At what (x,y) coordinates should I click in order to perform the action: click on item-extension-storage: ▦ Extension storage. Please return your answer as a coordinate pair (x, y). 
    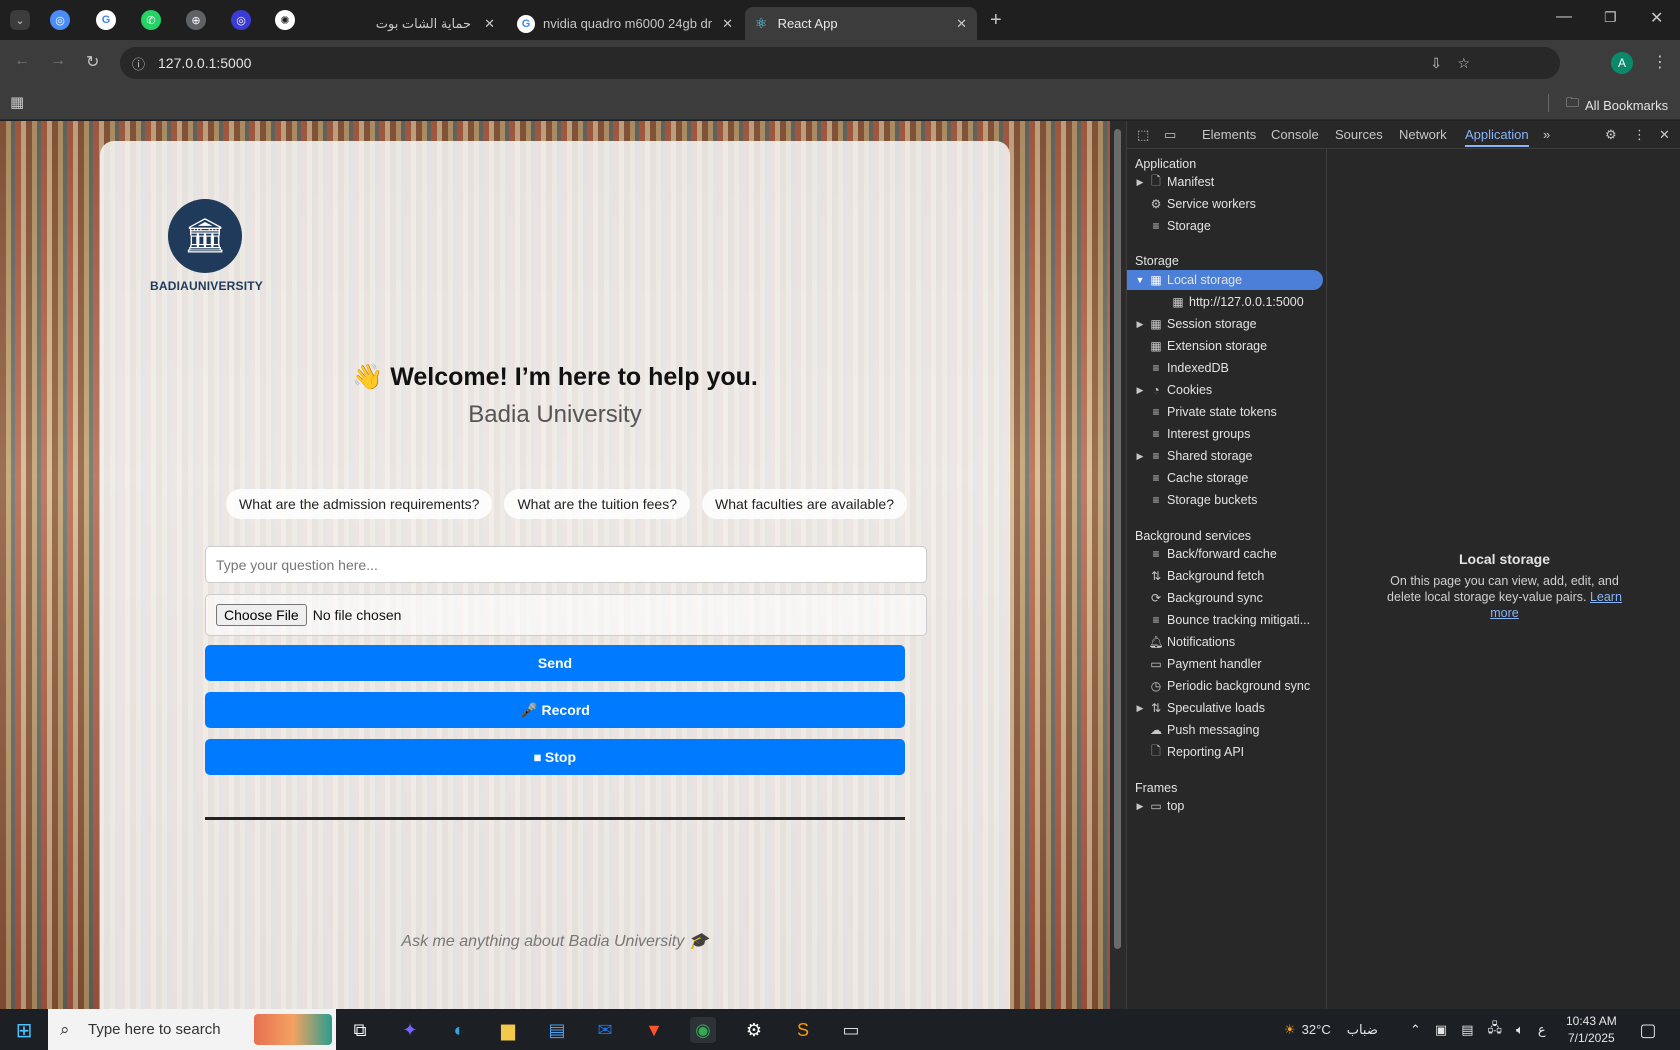
    Looking at the image, I should click on (1225, 346).